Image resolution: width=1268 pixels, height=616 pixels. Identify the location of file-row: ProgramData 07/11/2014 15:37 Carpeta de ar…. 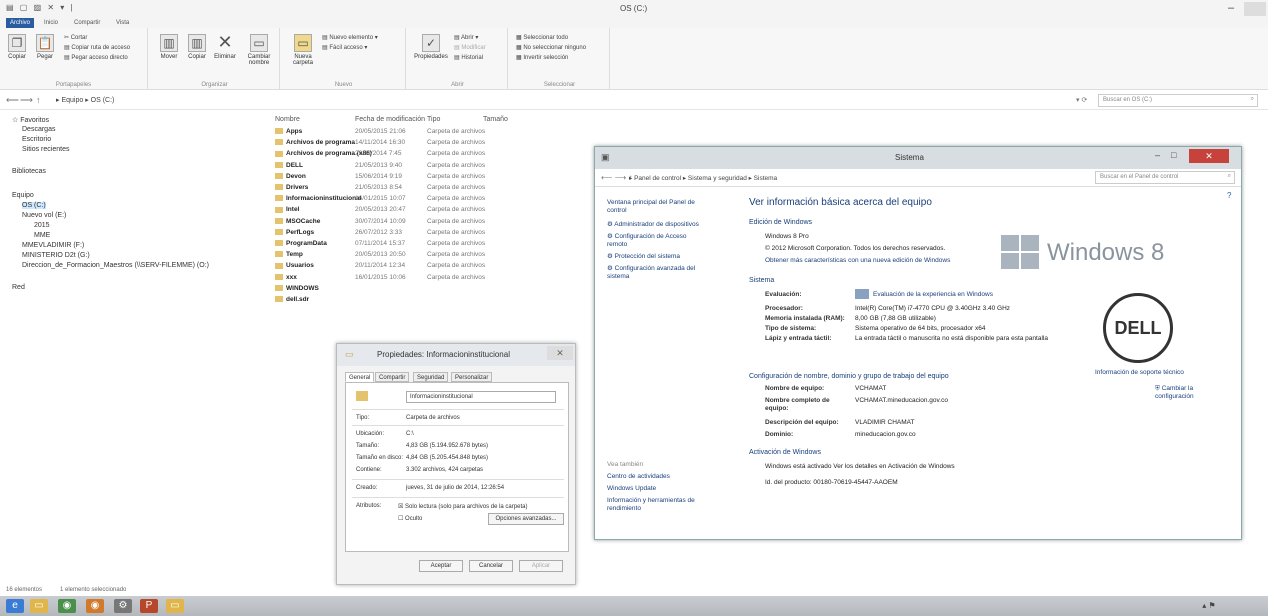
(435, 245).